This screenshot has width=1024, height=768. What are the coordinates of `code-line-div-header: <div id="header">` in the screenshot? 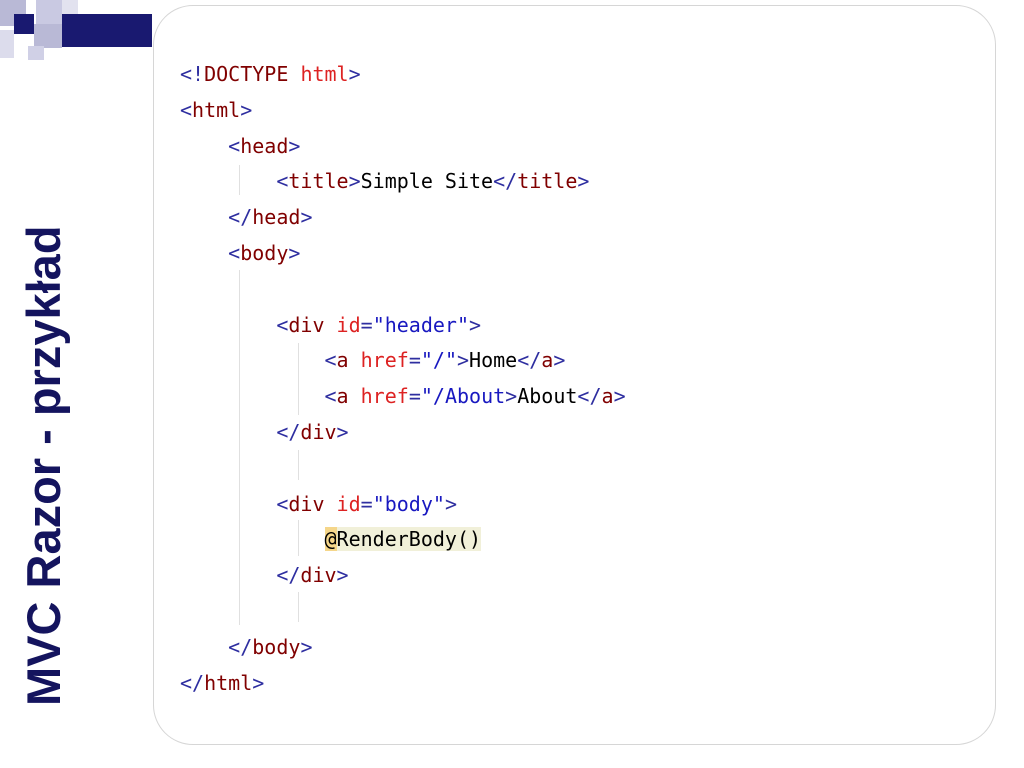 It's located at (379, 324).